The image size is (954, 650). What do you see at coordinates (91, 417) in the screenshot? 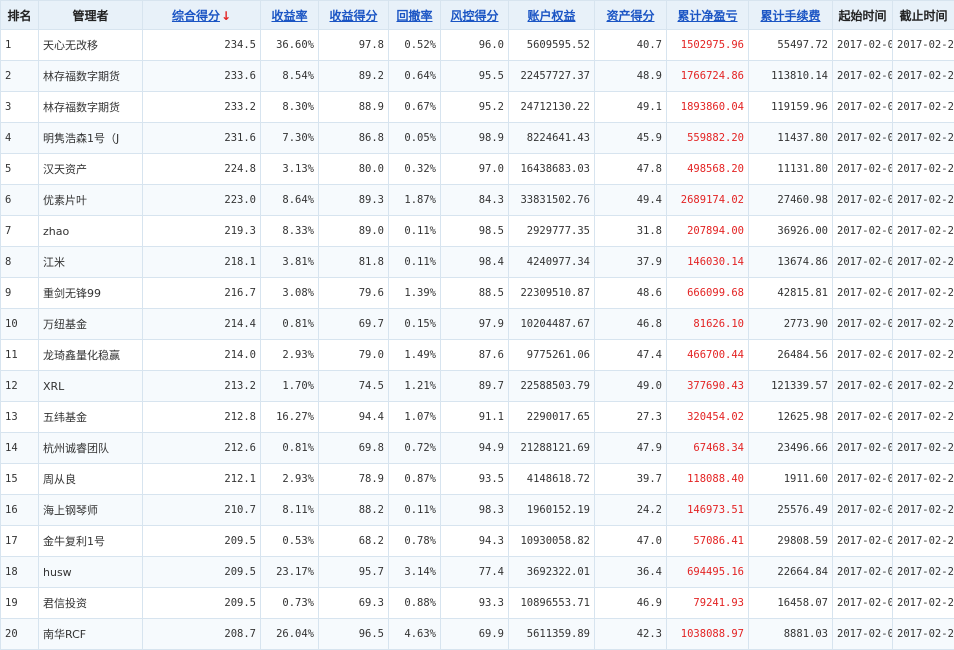
I see `cell-manager: 五纬基金` at bounding box center [91, 417].